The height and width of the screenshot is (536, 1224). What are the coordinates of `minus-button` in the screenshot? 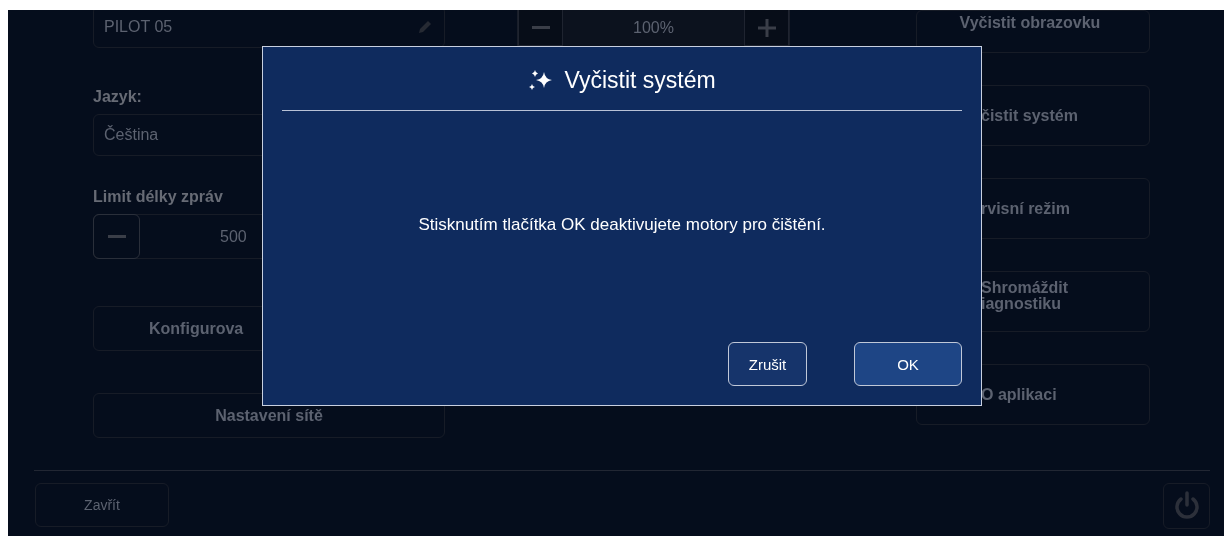 It's located at (116, 236).